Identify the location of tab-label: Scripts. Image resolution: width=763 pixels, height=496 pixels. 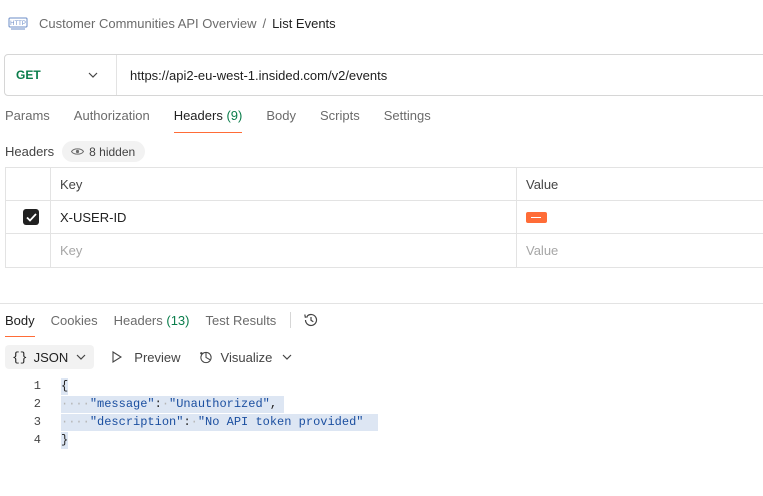
(339, 115).